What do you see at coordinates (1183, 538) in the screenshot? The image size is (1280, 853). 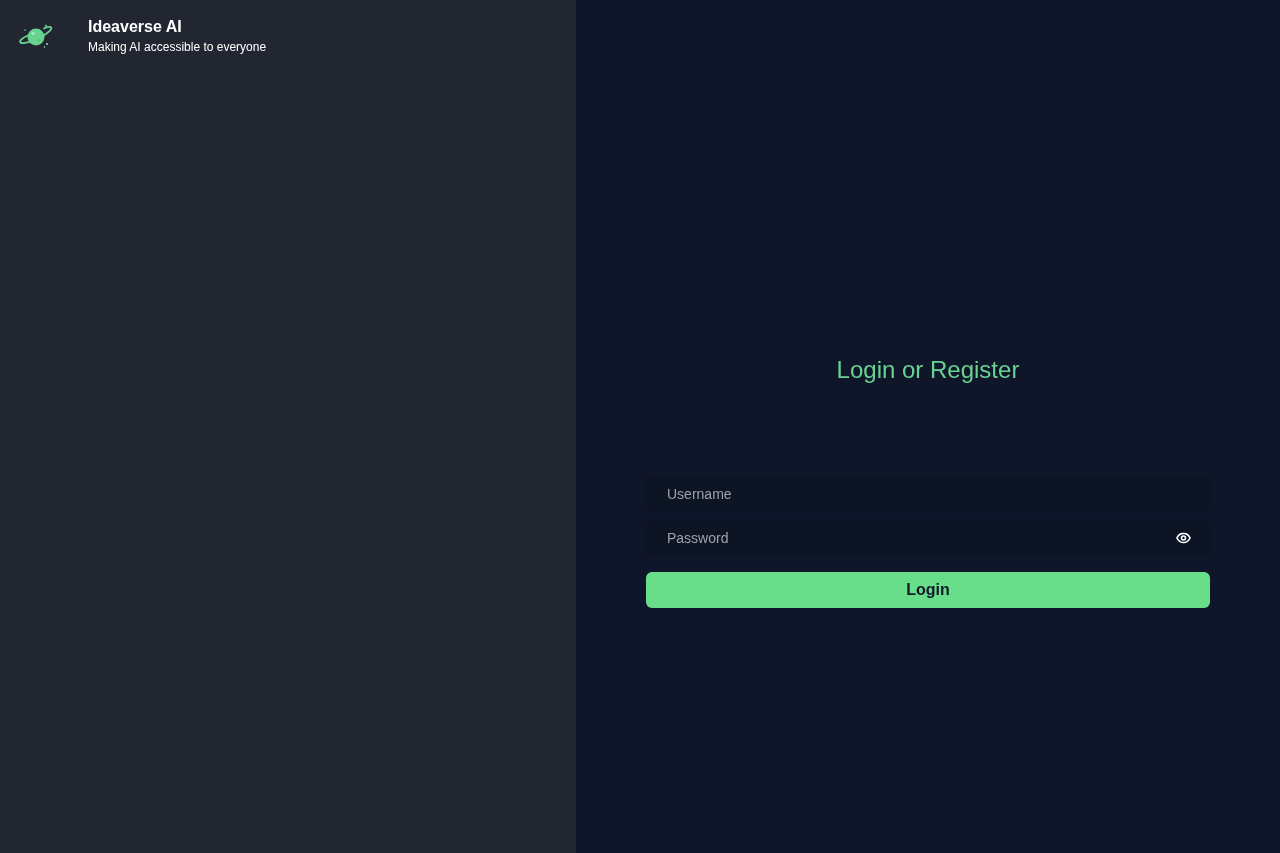 I see `show-password-icon` at bounding box center [1183, 538].